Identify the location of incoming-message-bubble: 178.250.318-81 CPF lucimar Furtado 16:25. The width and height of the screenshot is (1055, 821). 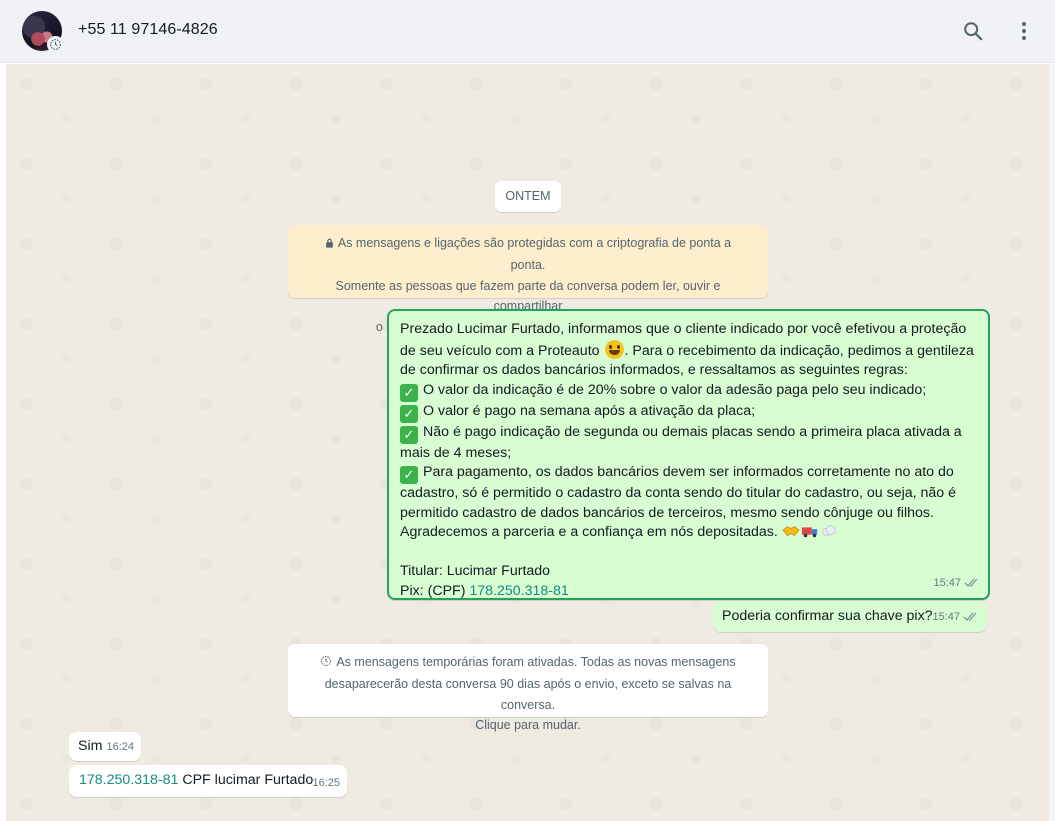
(208, 781).